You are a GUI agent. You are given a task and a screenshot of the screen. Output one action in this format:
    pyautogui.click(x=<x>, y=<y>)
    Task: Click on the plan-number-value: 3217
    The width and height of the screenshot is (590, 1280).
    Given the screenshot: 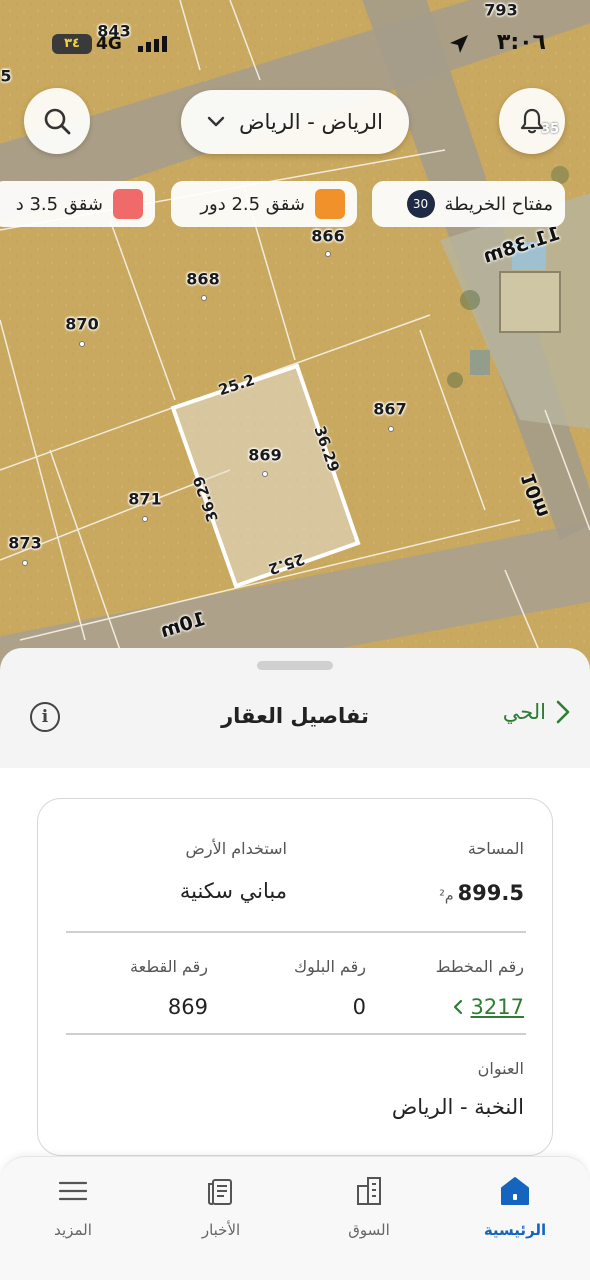 What is the action you would take?
    pyautogui.click(x=497, y=1007)
    